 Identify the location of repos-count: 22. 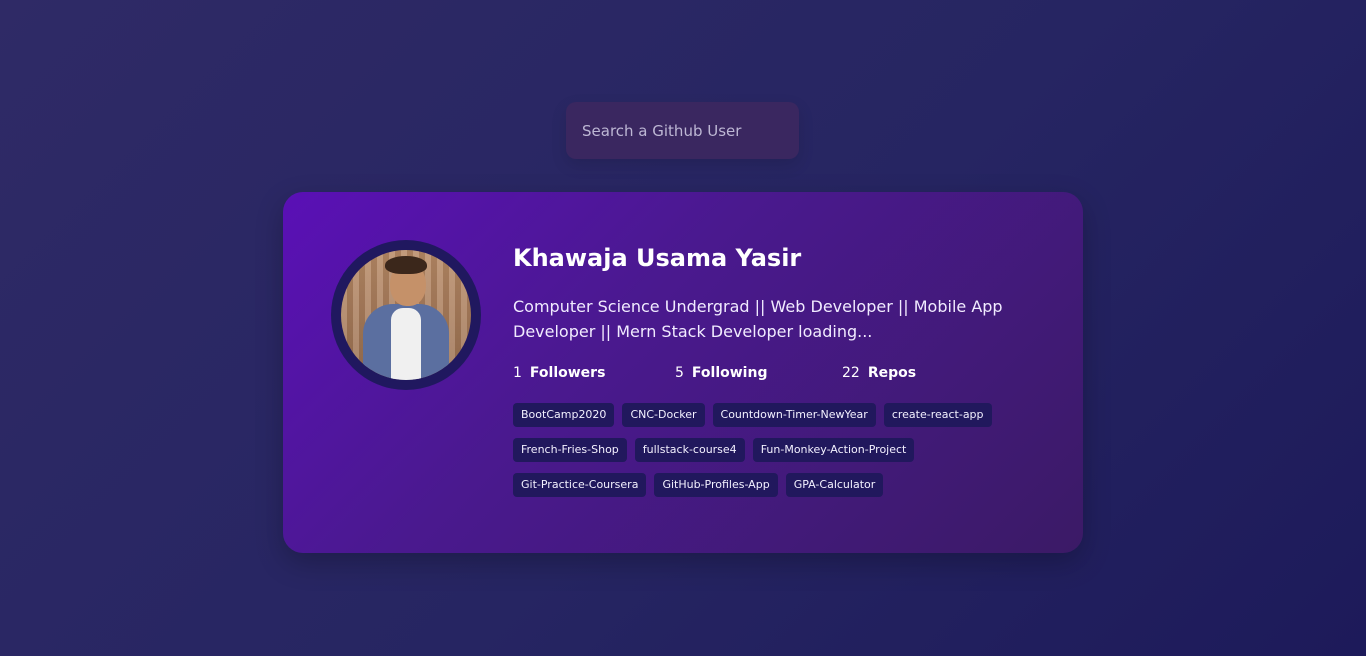
(851, 373).